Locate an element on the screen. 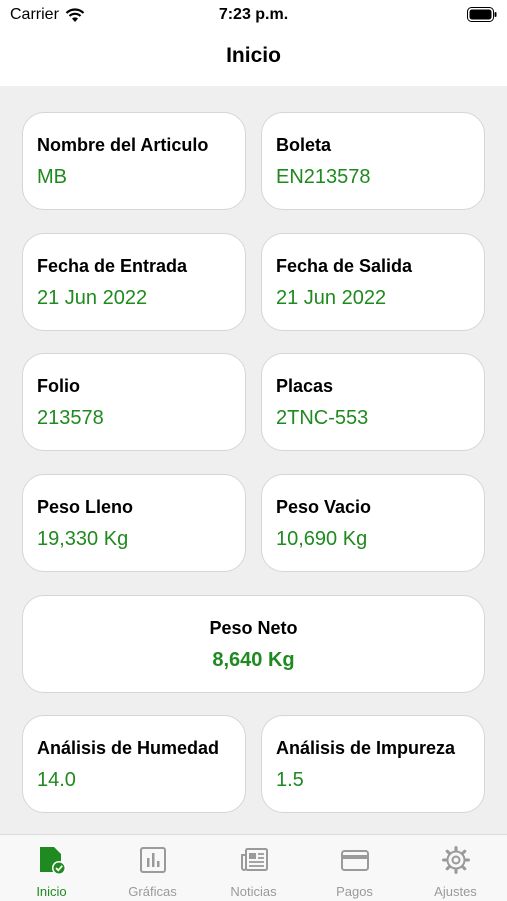  card-label: Nombre del Articulo is located at coordinates (123, 145).